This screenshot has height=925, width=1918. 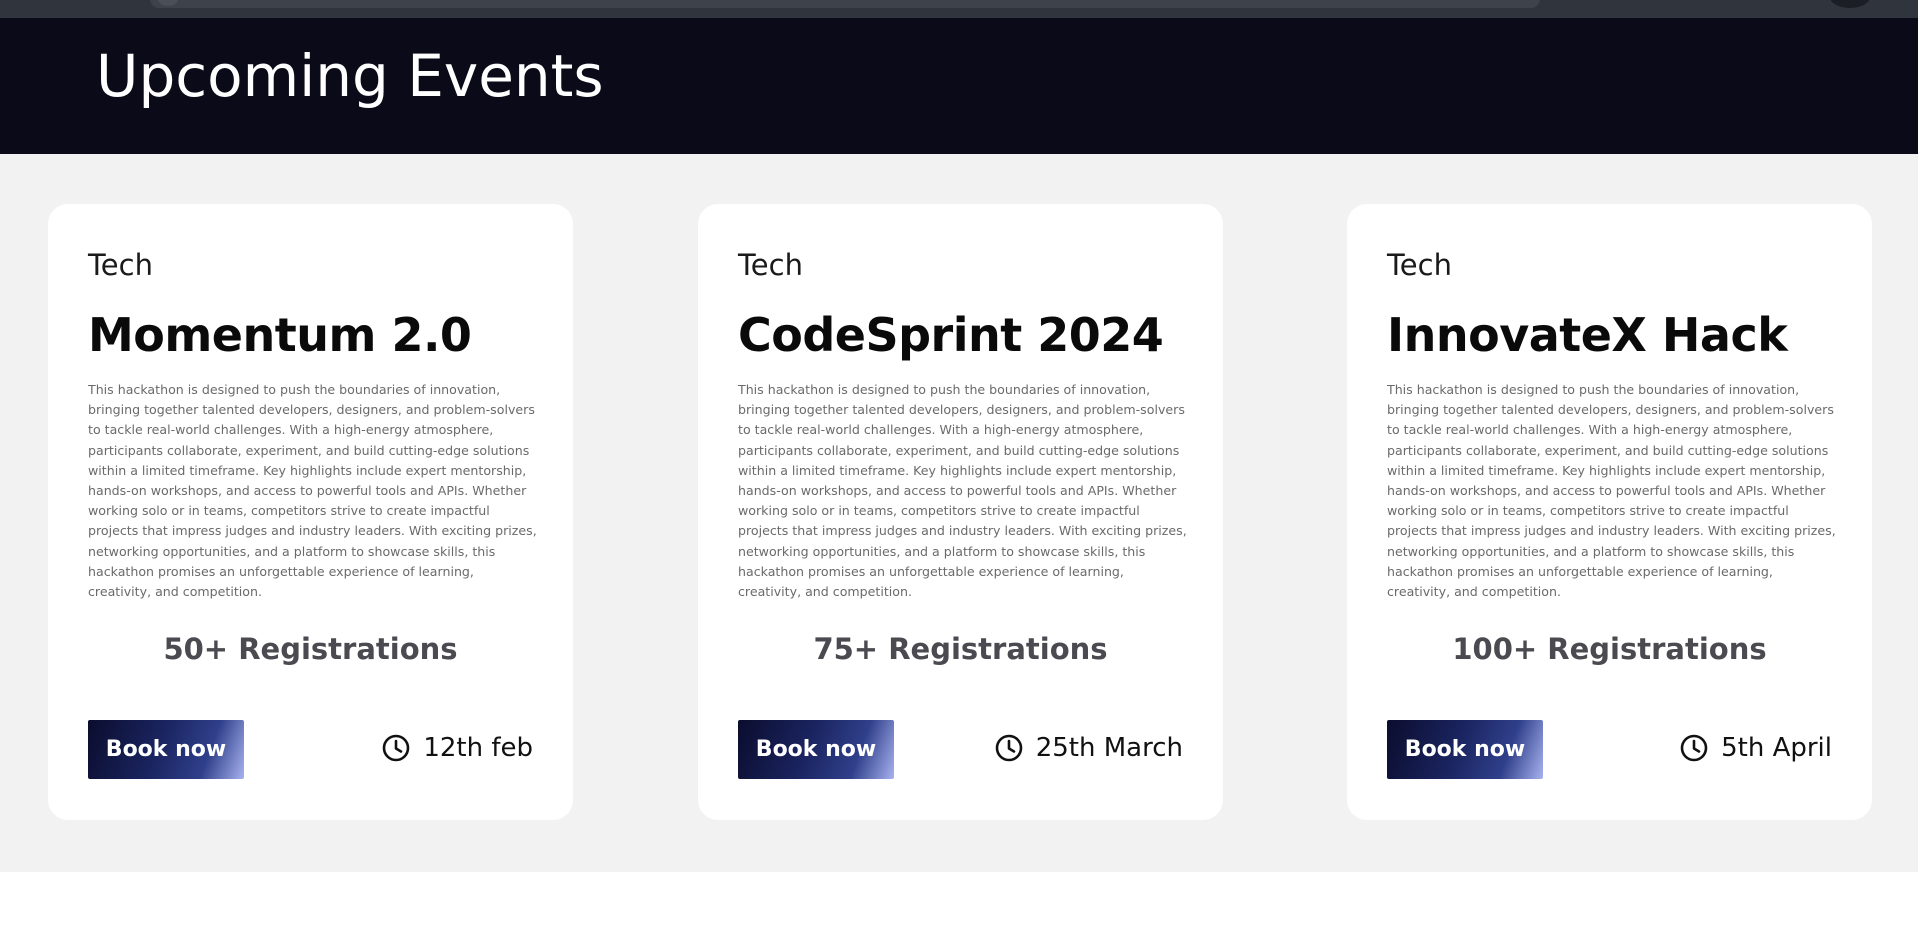 I want to click on registrations-count: 75+ Registrations, so click(x=960, y=649).